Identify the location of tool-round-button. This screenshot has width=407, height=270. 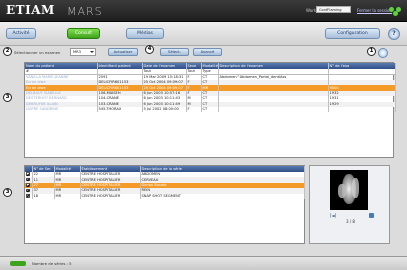
(383, 53).